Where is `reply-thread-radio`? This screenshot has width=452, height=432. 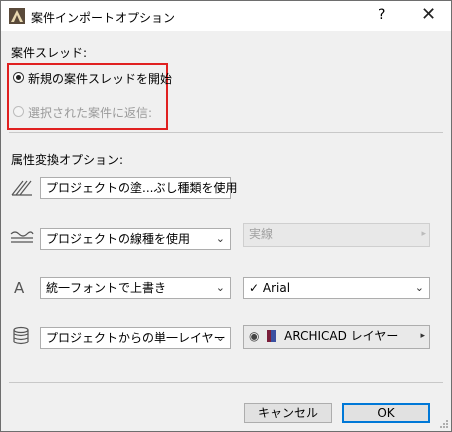
reply-thread-radio is located at coordinates (18, 111).